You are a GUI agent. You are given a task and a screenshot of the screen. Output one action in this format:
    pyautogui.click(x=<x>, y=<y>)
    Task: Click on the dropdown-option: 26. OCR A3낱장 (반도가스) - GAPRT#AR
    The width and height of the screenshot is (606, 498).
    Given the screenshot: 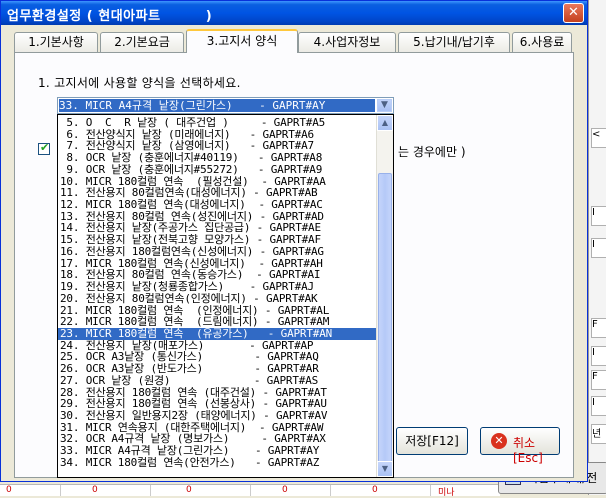 What is the action you would take?
    pyautogui.click(x=217, y=369)
    